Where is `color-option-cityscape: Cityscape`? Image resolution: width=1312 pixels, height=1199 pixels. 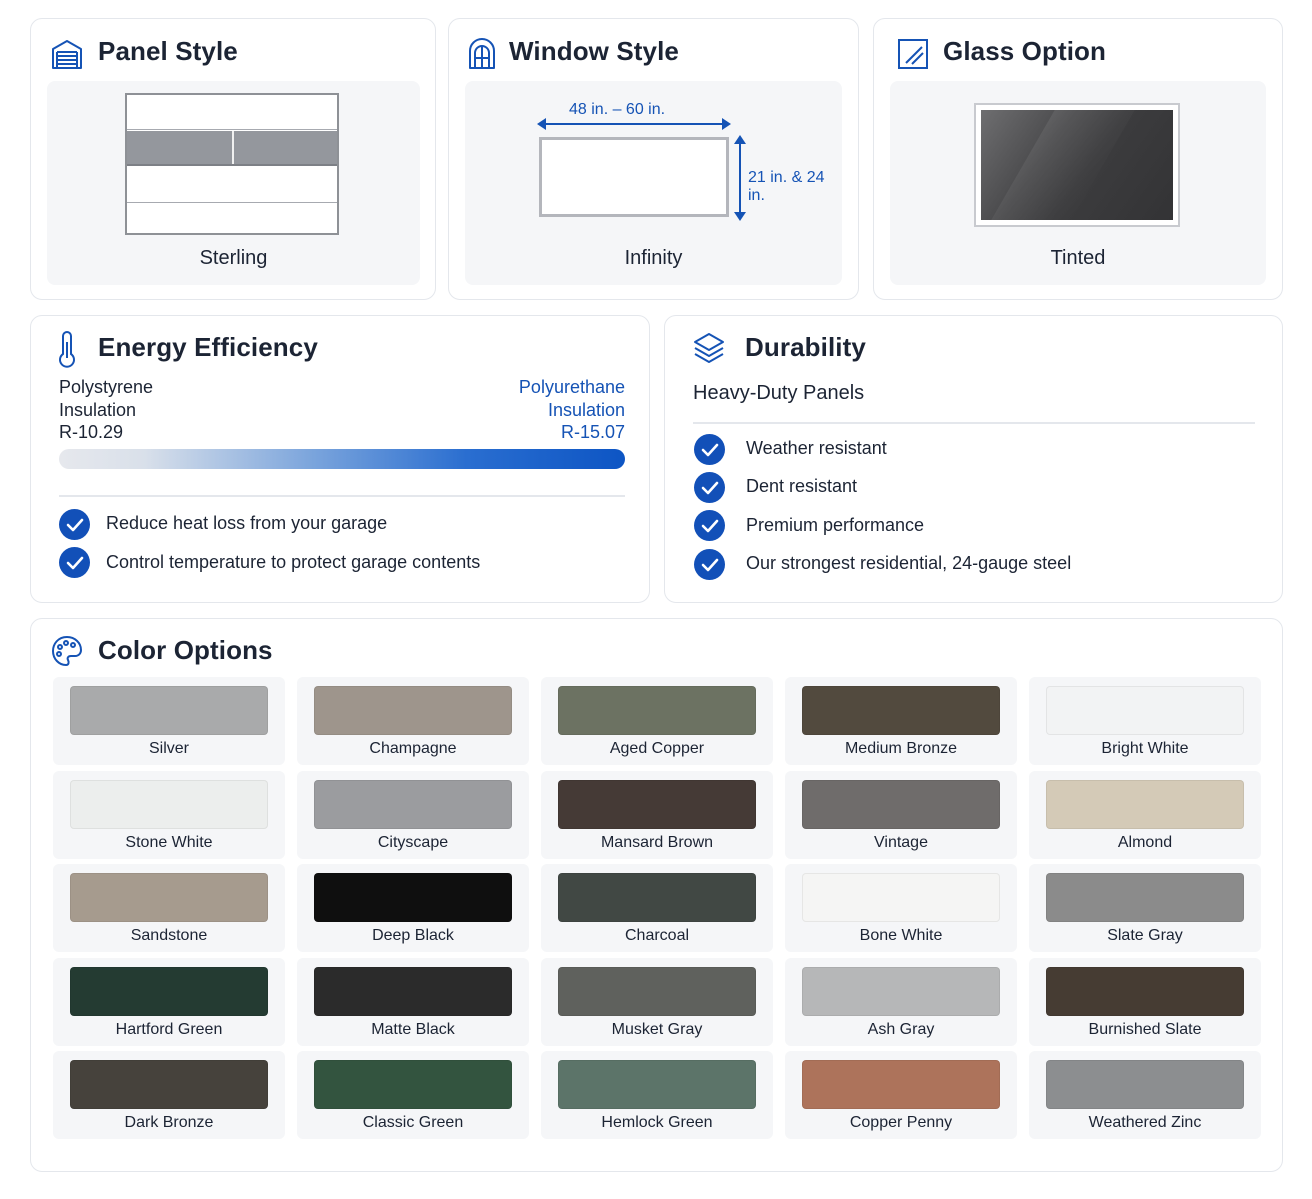 color-option-cityscape: Cityscape is located at coordinates (413, 815).